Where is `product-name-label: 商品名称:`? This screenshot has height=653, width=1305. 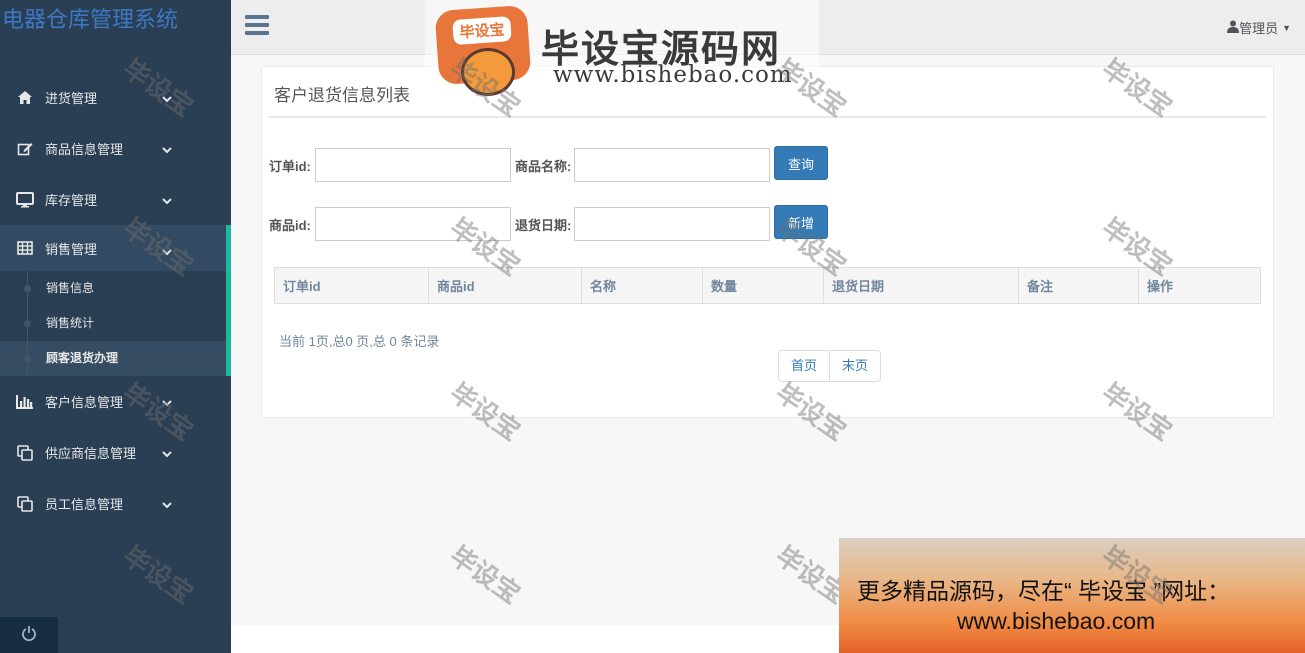 product-name-label: 商品名称: is located at coordinates (543, 166).